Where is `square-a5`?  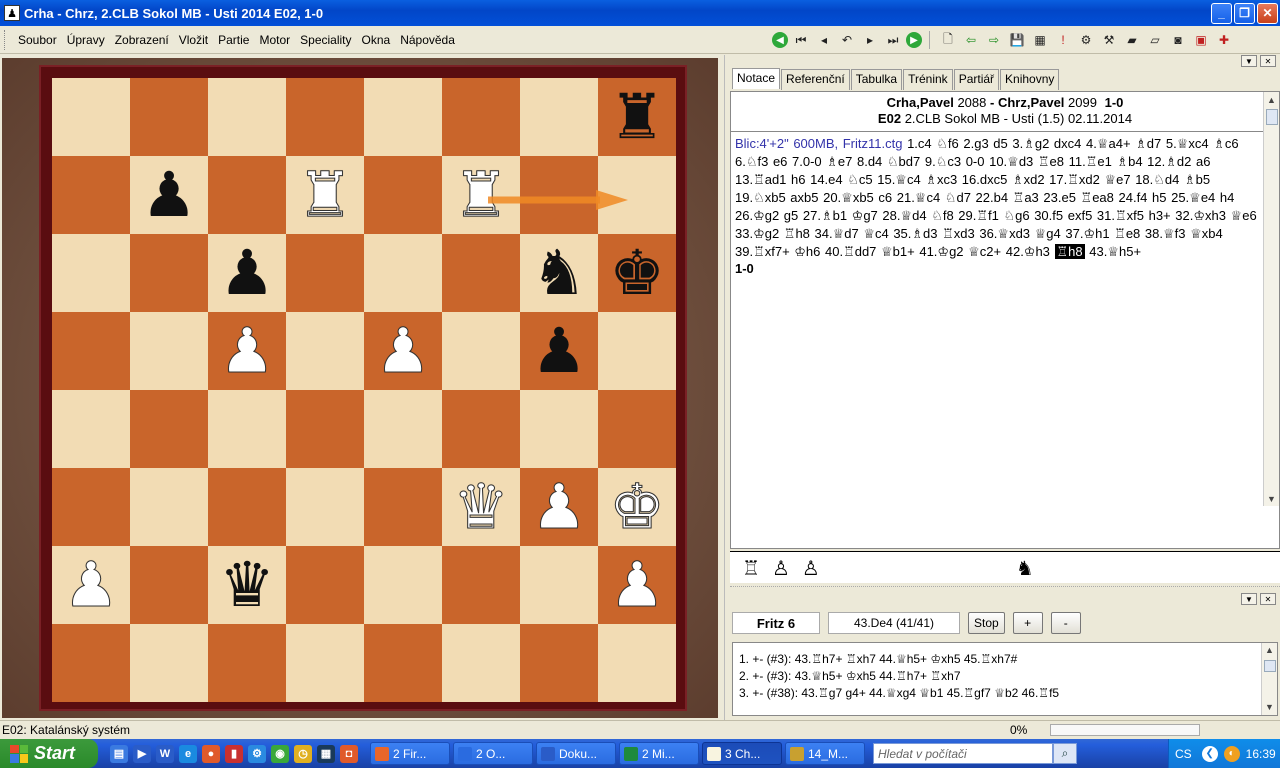 square-a5 is located at coordinates (91, 351).